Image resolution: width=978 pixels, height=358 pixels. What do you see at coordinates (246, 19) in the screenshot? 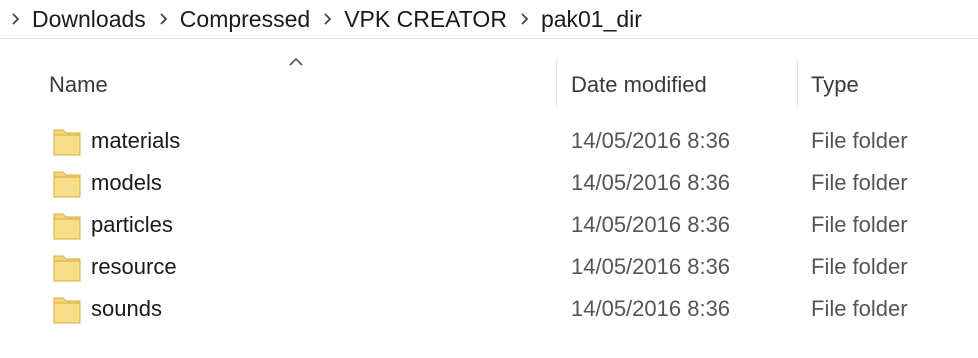
I see `breadcrumb-item-compressed: Compressed` at bounding box center [246, 19].